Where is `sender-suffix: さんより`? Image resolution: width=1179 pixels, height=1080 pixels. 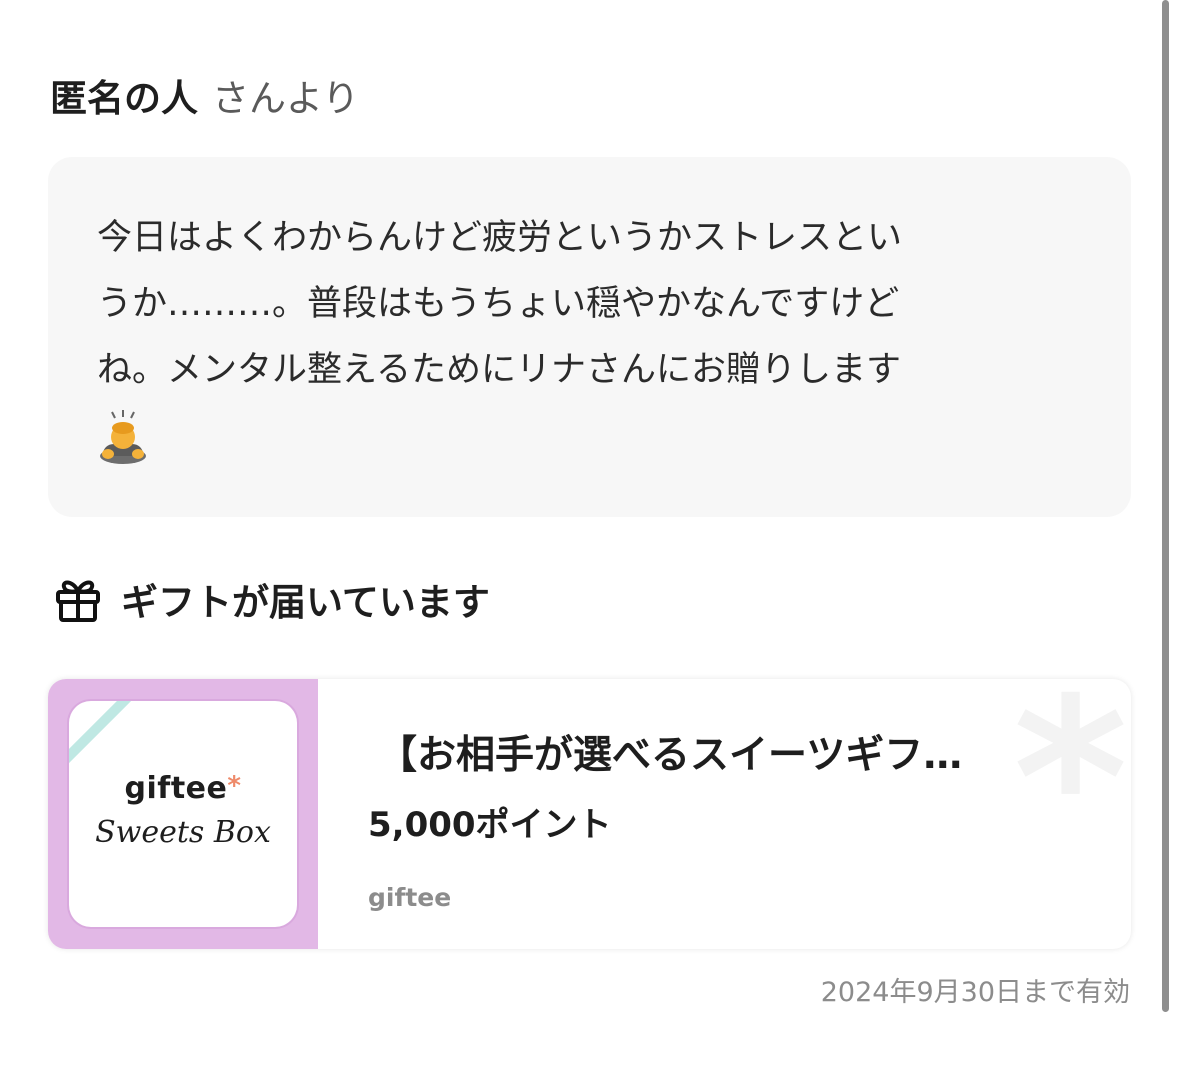 sender-suffix: さんより is located at coordinates (286, 98).